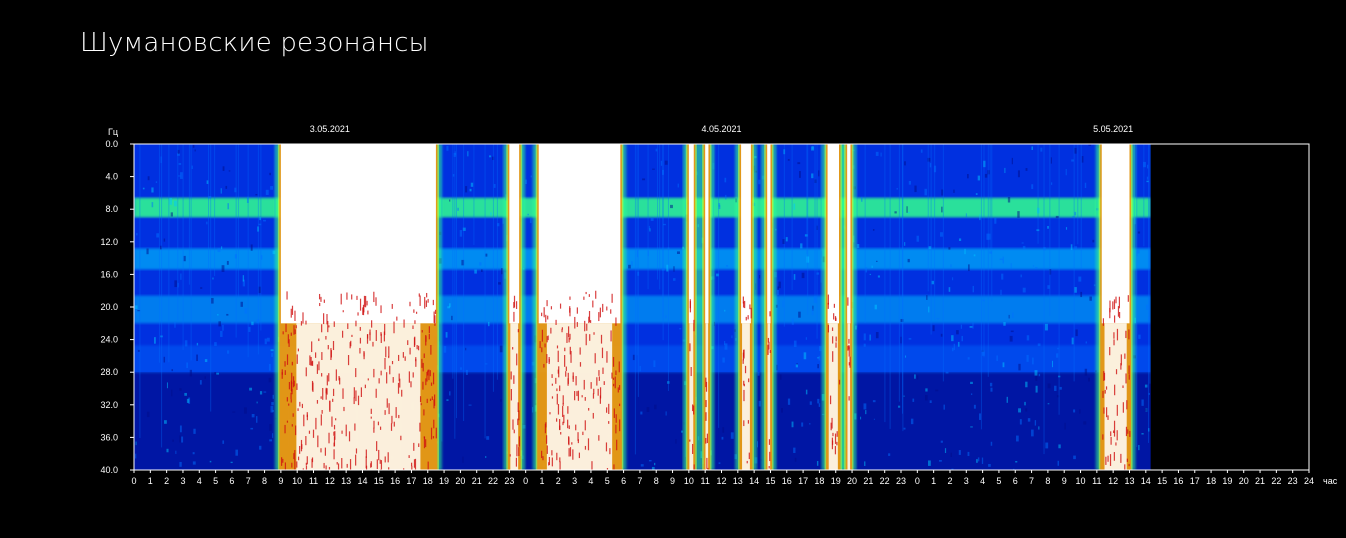 The image size is (1346, 538). Describe the element at coordinates (949, 481) in the screenshot. I see `x-tick-label: 2` at that location.